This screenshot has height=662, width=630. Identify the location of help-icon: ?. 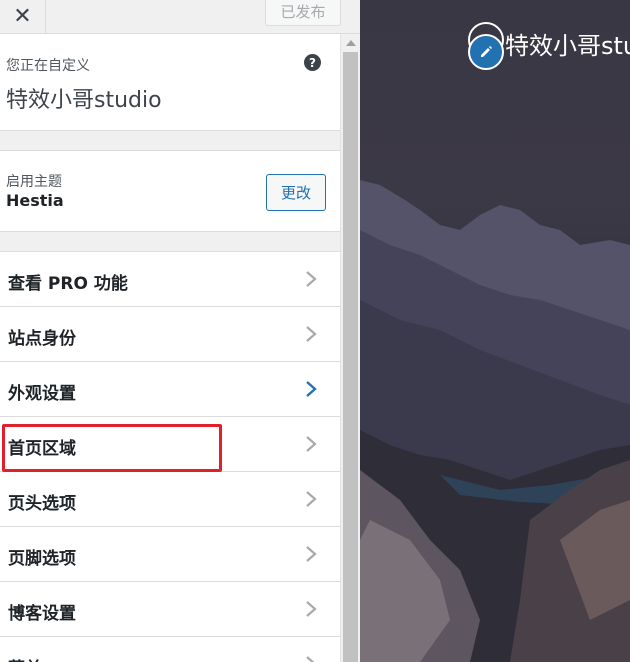
(312, 62).